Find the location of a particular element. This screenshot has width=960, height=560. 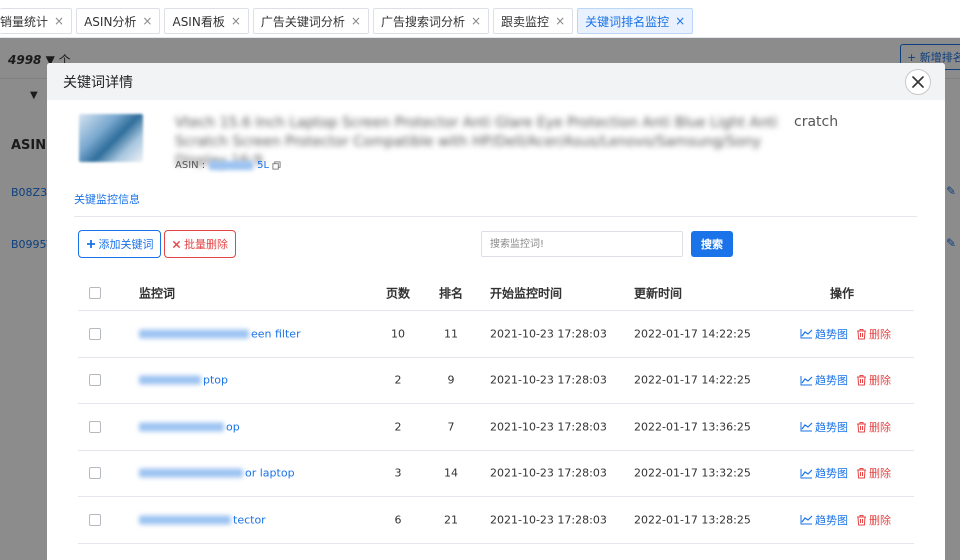

update-time-value: 2022-01-17 13:28:25 is located at coordinates (692, 520).